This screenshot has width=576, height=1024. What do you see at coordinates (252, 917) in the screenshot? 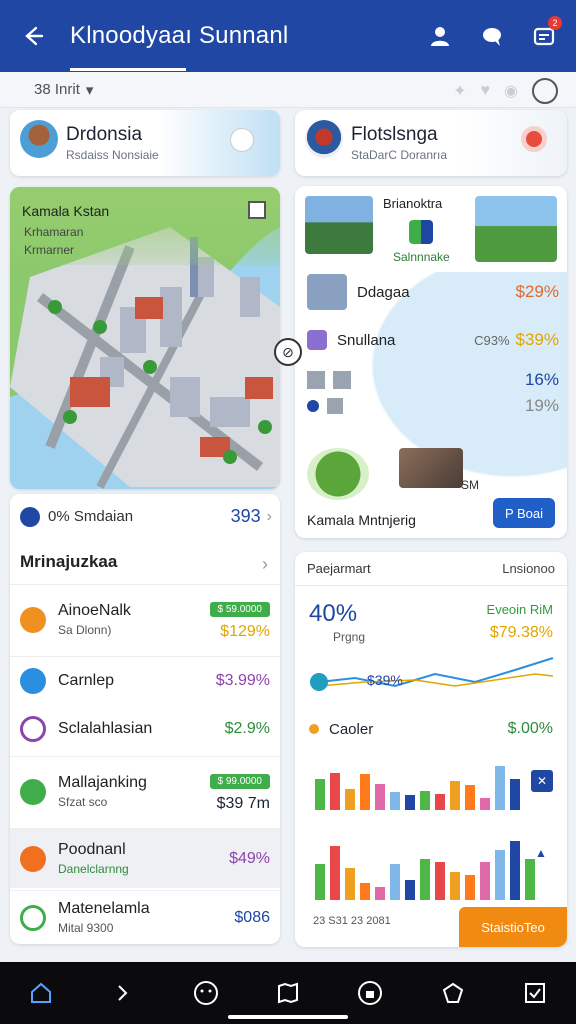
I see `item-amount: $086` at bounding box center [252, 917].